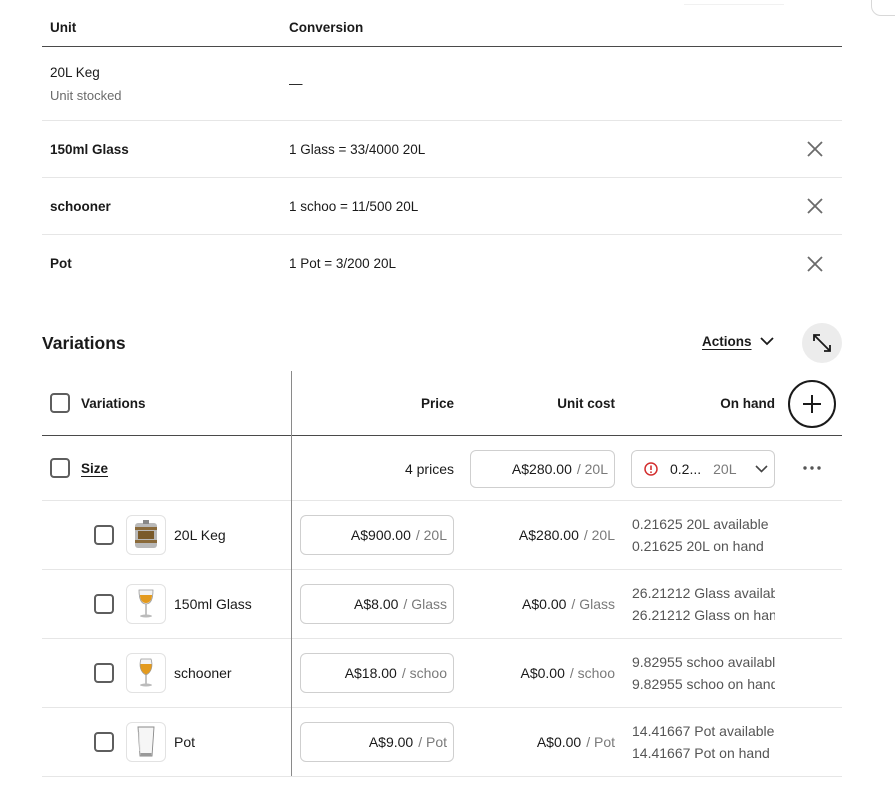 The image size is (895, 787). Describe the element at coordinates (725, 469) in the screenshot. I see `on-hand-unit: 20L` at that location.